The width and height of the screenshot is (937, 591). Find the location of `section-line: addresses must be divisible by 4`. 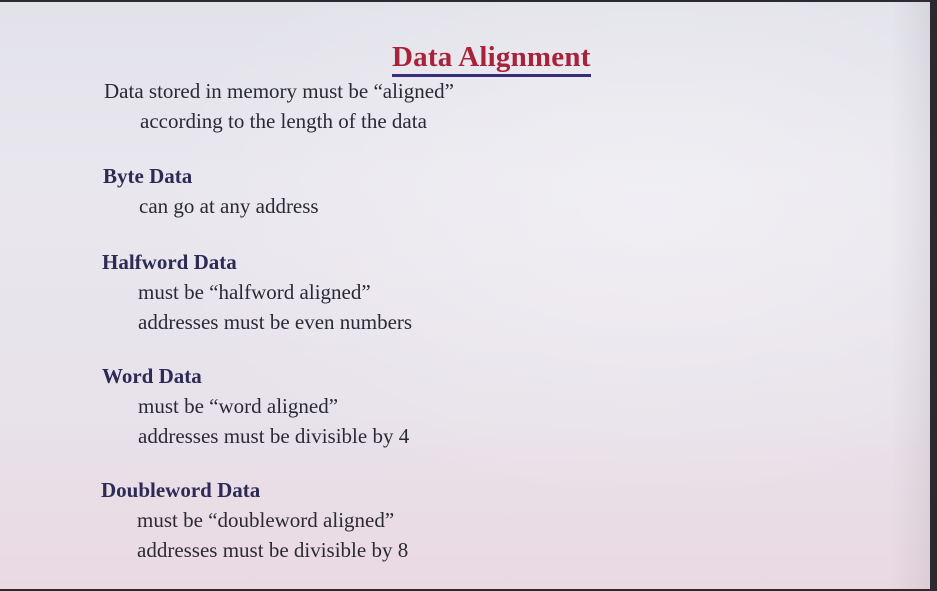

section-line: addresses must be divisible by 4 is located at coordinates (274, 436).